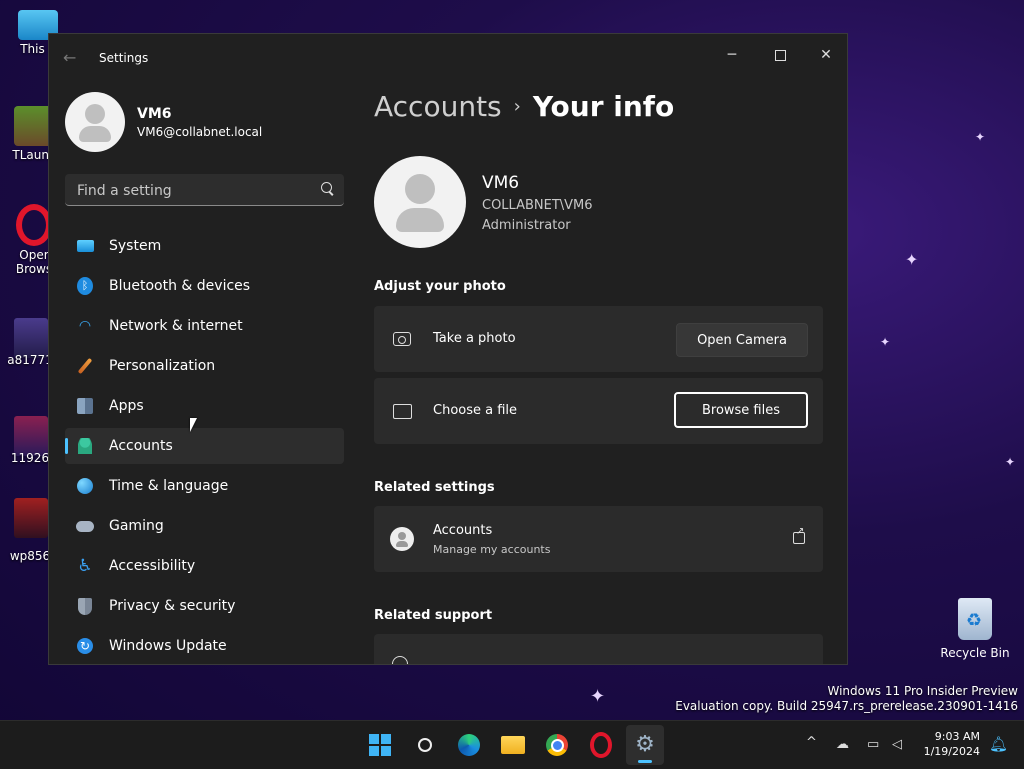 The width and height of the screenshot is (1024, 769). What do you see at coordinates (951, 751) in the screenshot?
I see `clock-date: 1/19/2024` at bounding box center [951, 751].